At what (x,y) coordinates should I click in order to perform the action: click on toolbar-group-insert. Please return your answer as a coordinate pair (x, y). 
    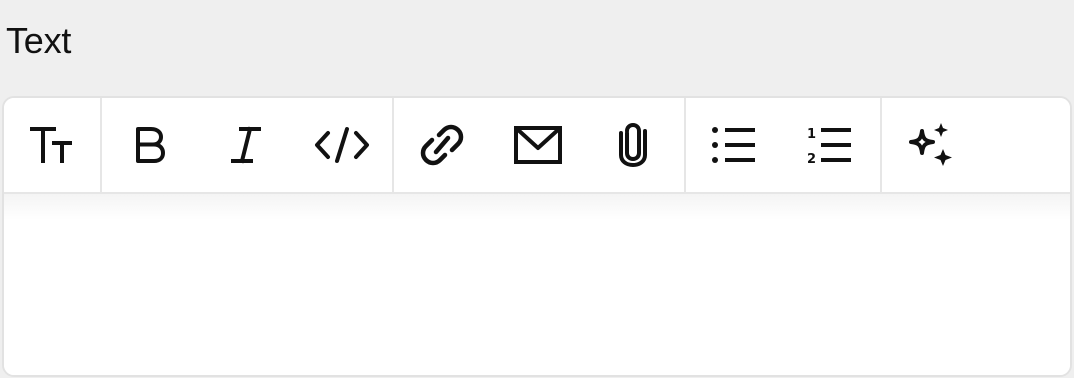
    Looking at the image, I should click on (540, 145).